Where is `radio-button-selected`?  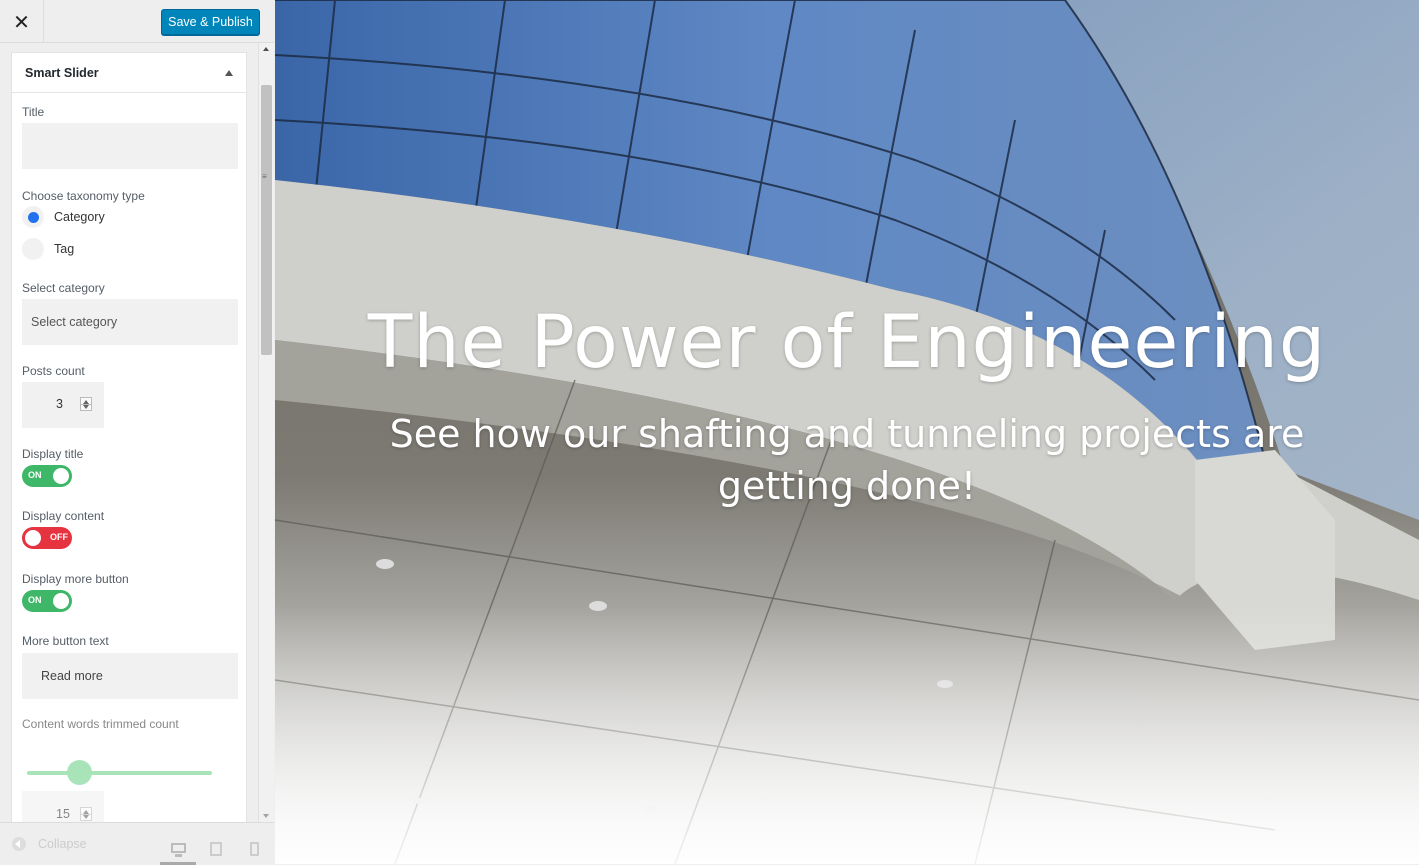 radio-button-selected is located at coordinates (33, 217).